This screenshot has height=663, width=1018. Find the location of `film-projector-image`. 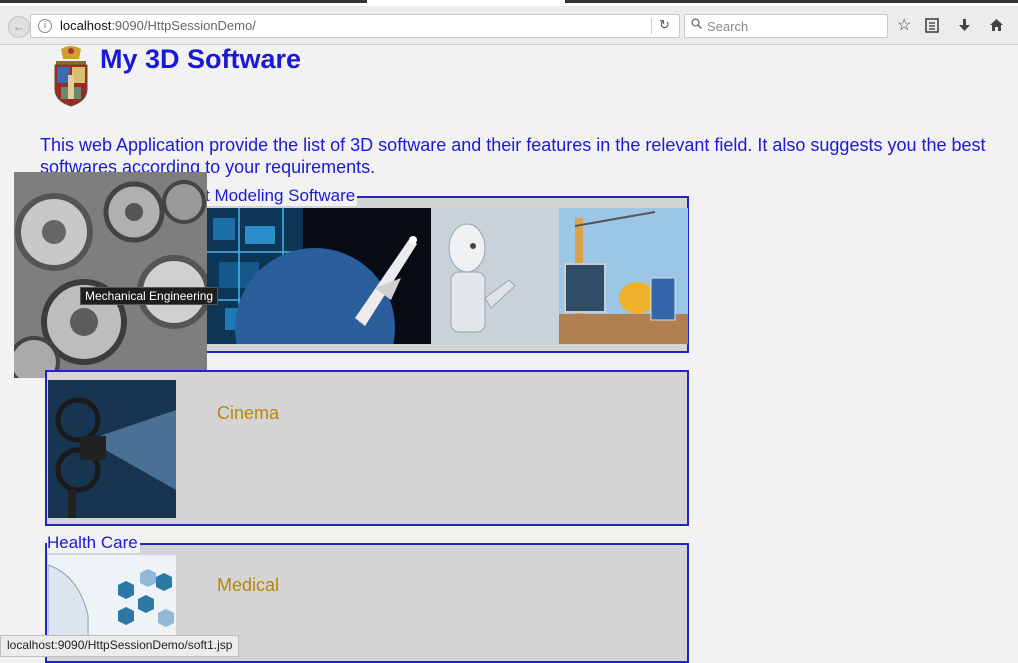

film-projector-image is located at coordinates (112, 449).